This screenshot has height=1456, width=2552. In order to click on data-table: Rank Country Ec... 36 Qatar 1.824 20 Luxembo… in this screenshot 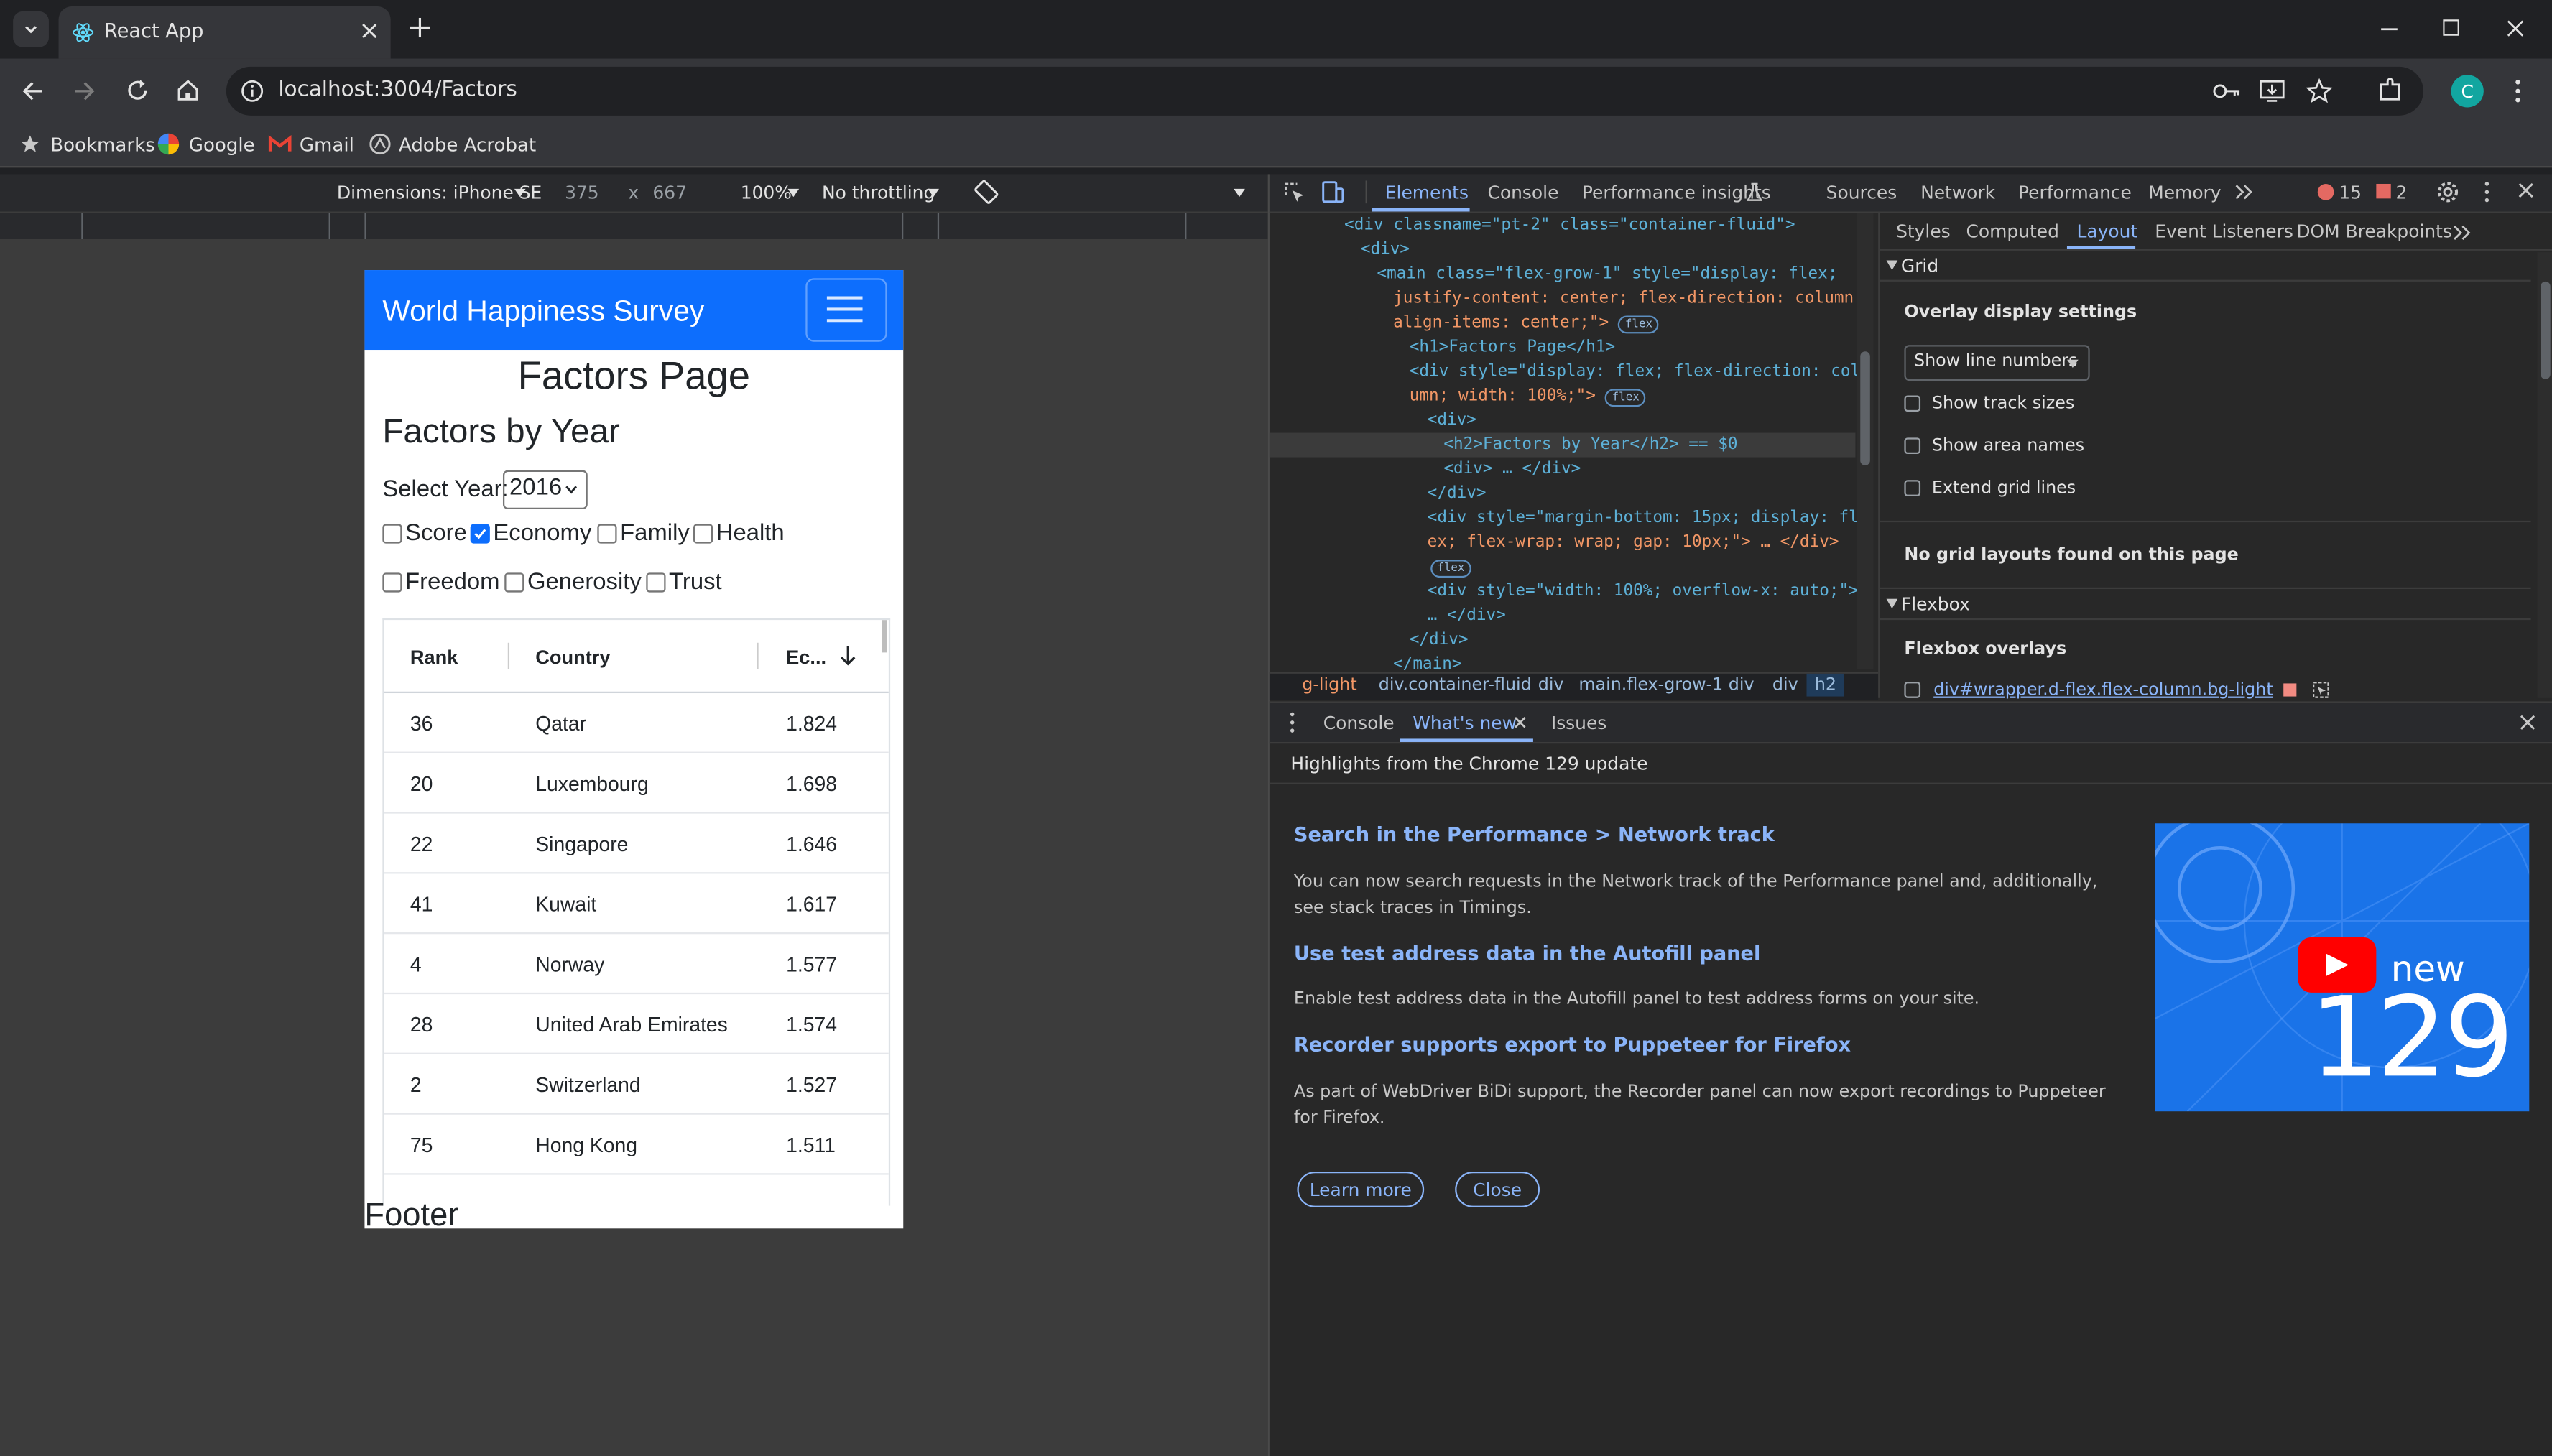, I will do `click(636, 912)`.